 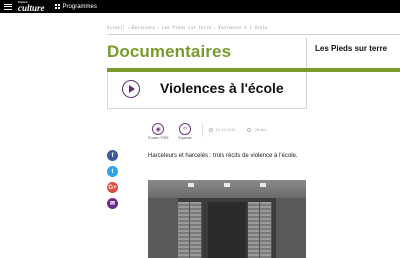 I want to click on twitter-icon: t, so click(x=112, y=171).